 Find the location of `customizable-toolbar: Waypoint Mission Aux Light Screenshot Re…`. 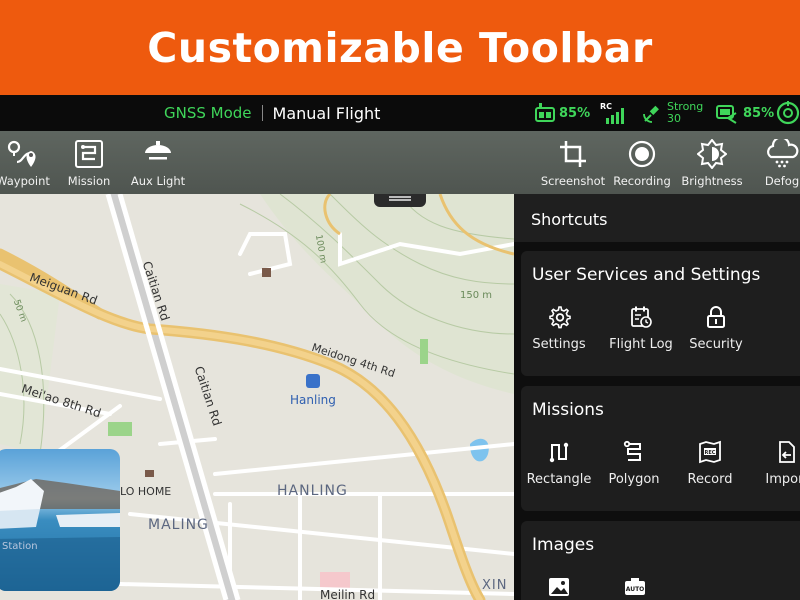

customizable-toolbar: Waypoint Mission Aux Light Screenshot Re… is located at coordinates (400, 162).